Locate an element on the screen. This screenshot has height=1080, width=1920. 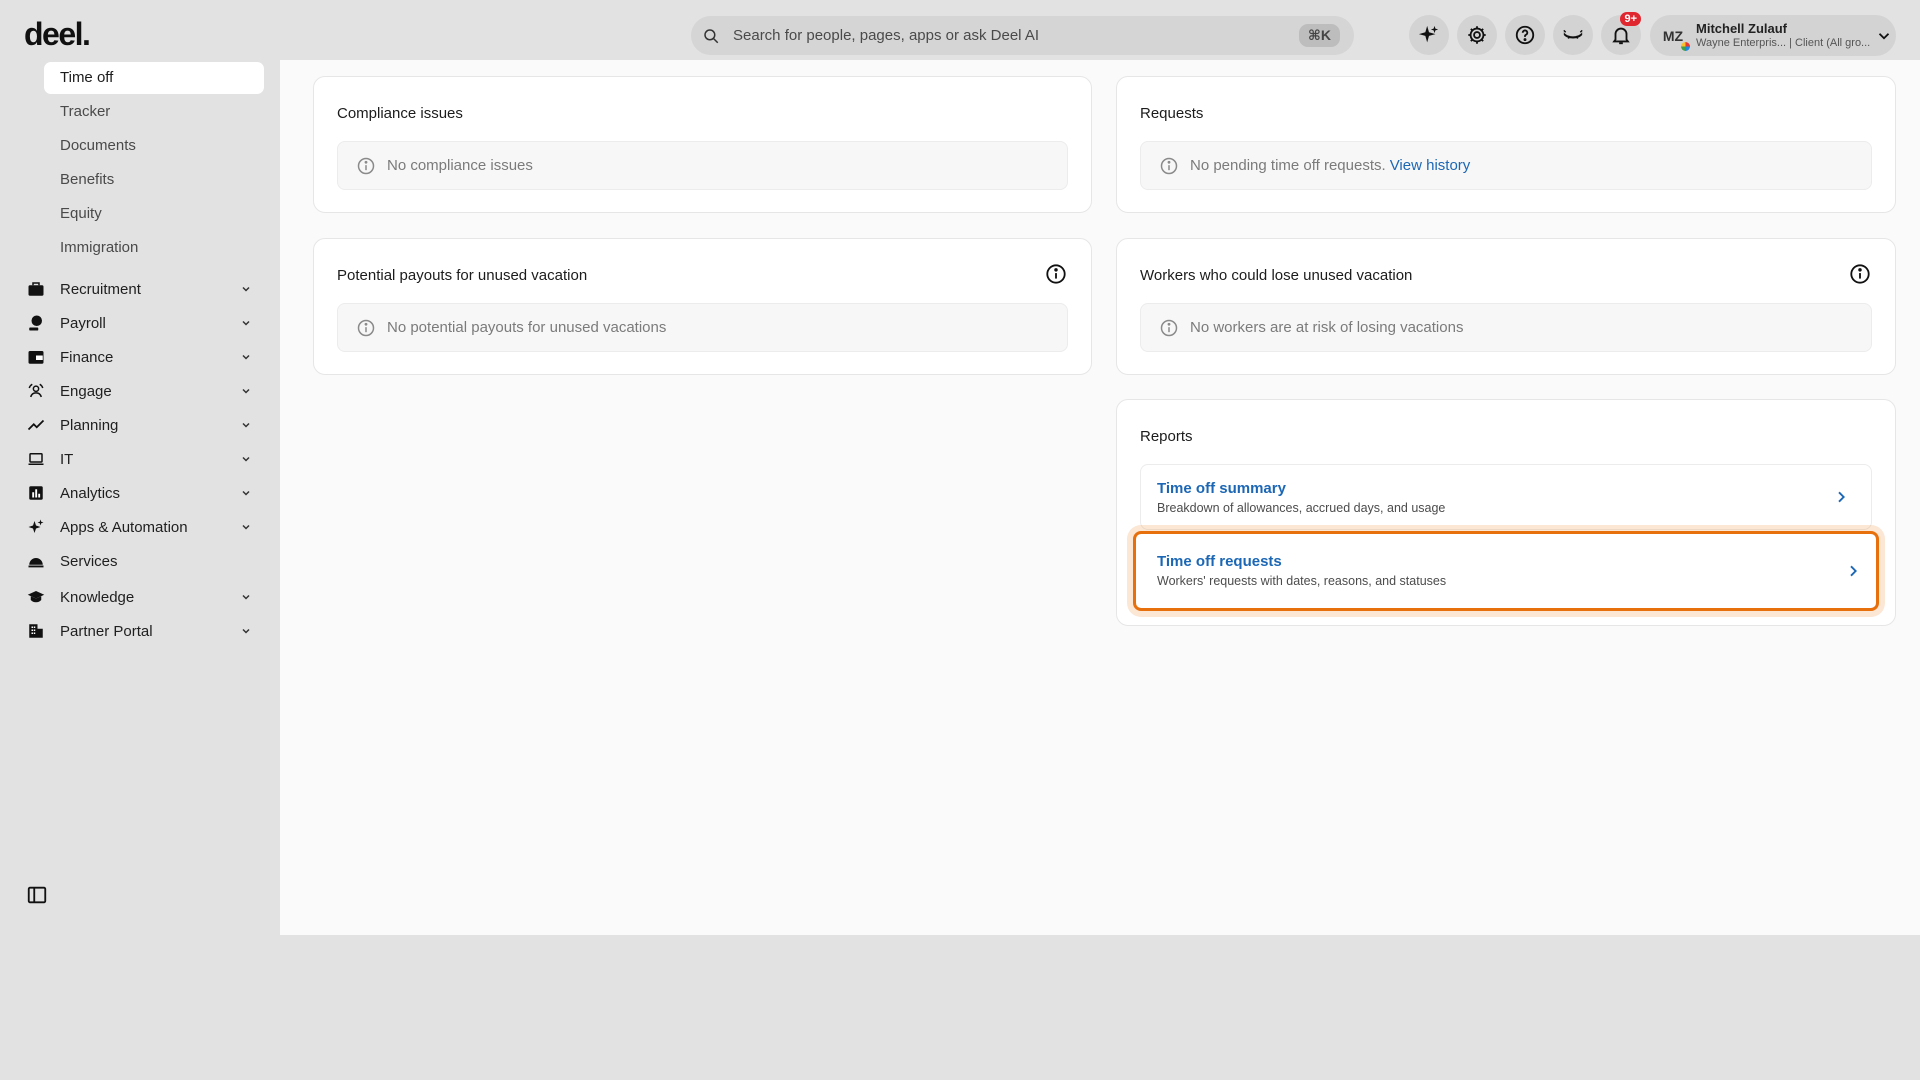
card-title: Requests is located at coordinates (1172, 113).